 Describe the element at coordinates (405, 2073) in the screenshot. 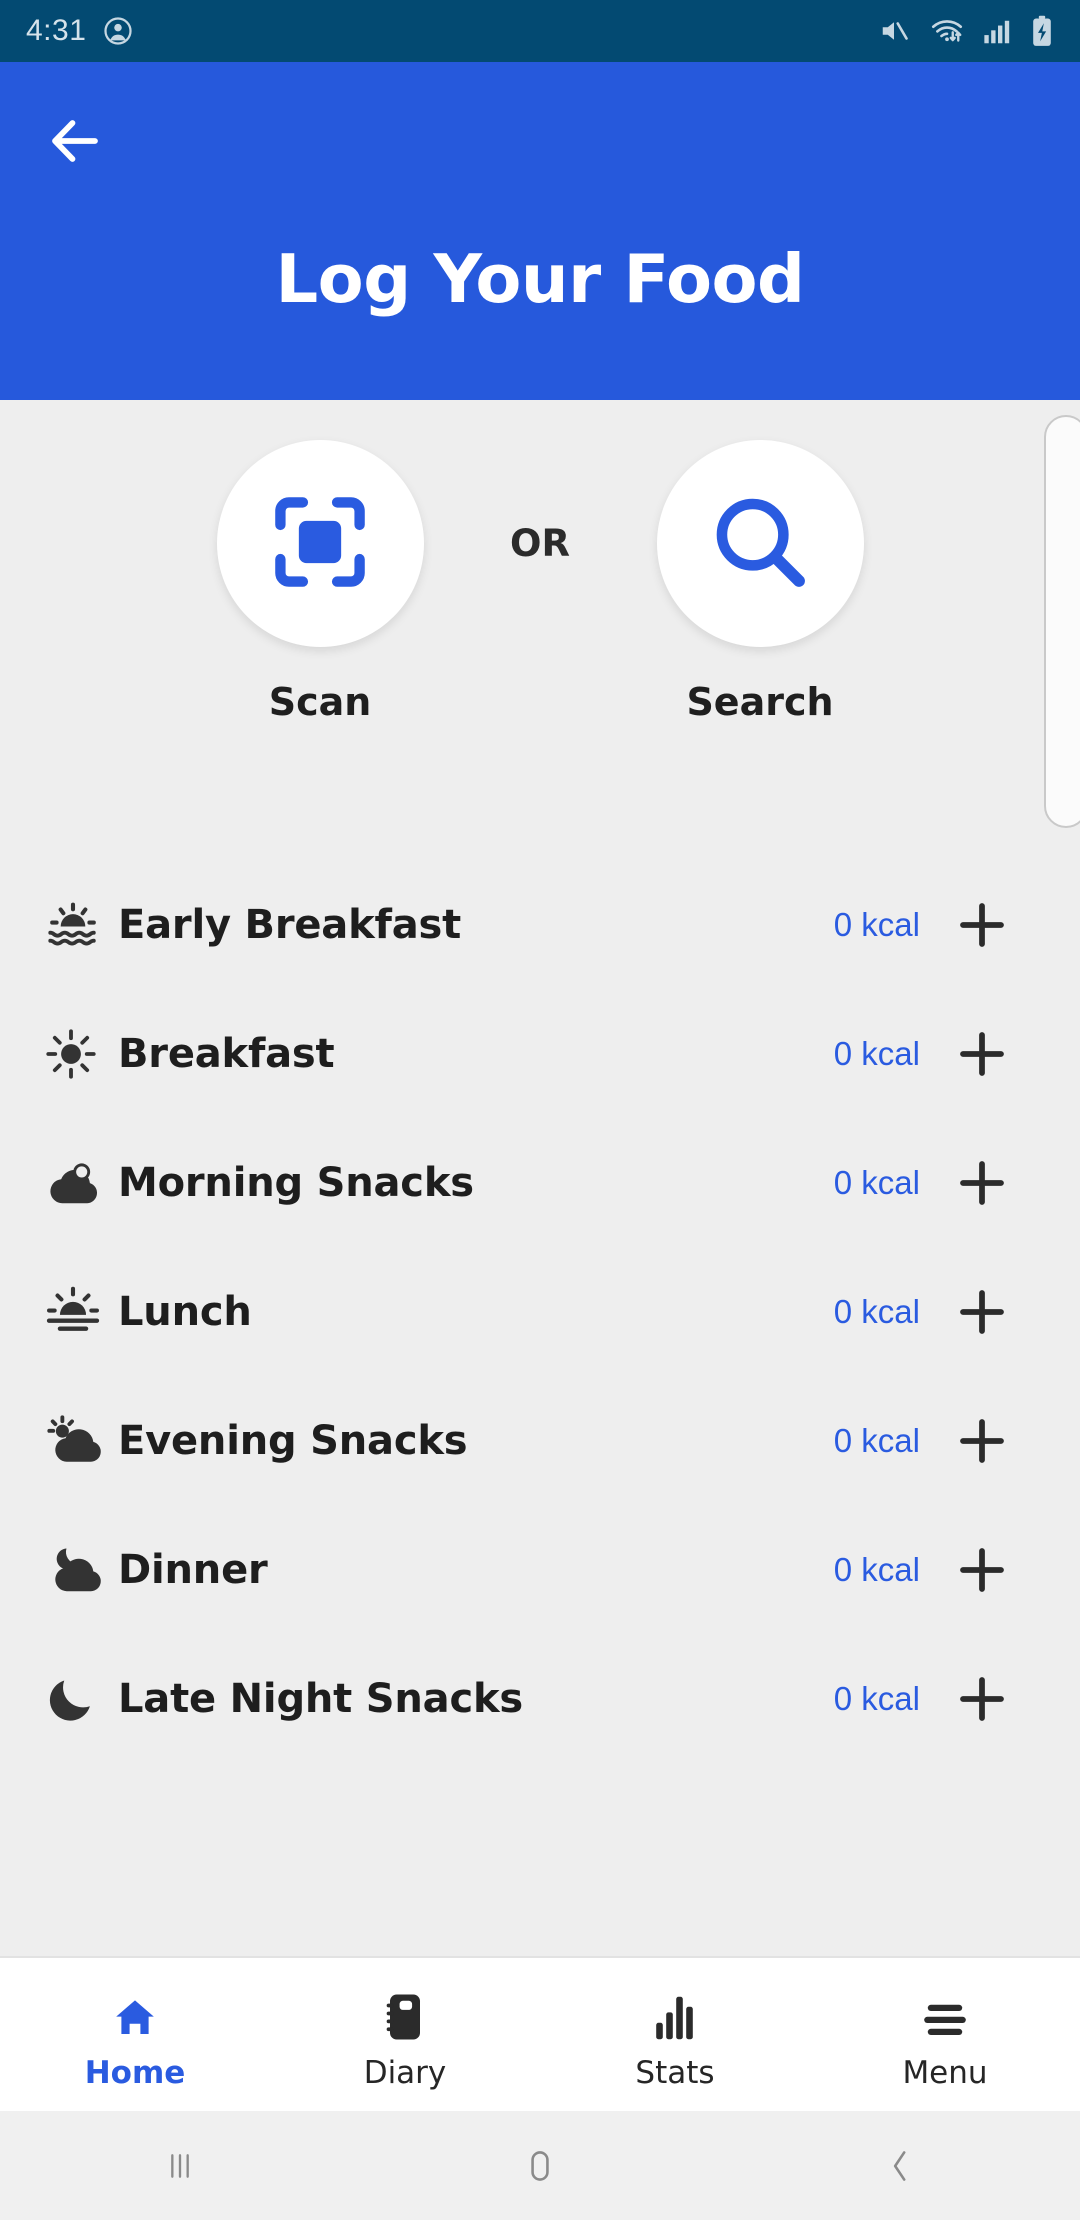

I see `nav-label: Diary` at that location.